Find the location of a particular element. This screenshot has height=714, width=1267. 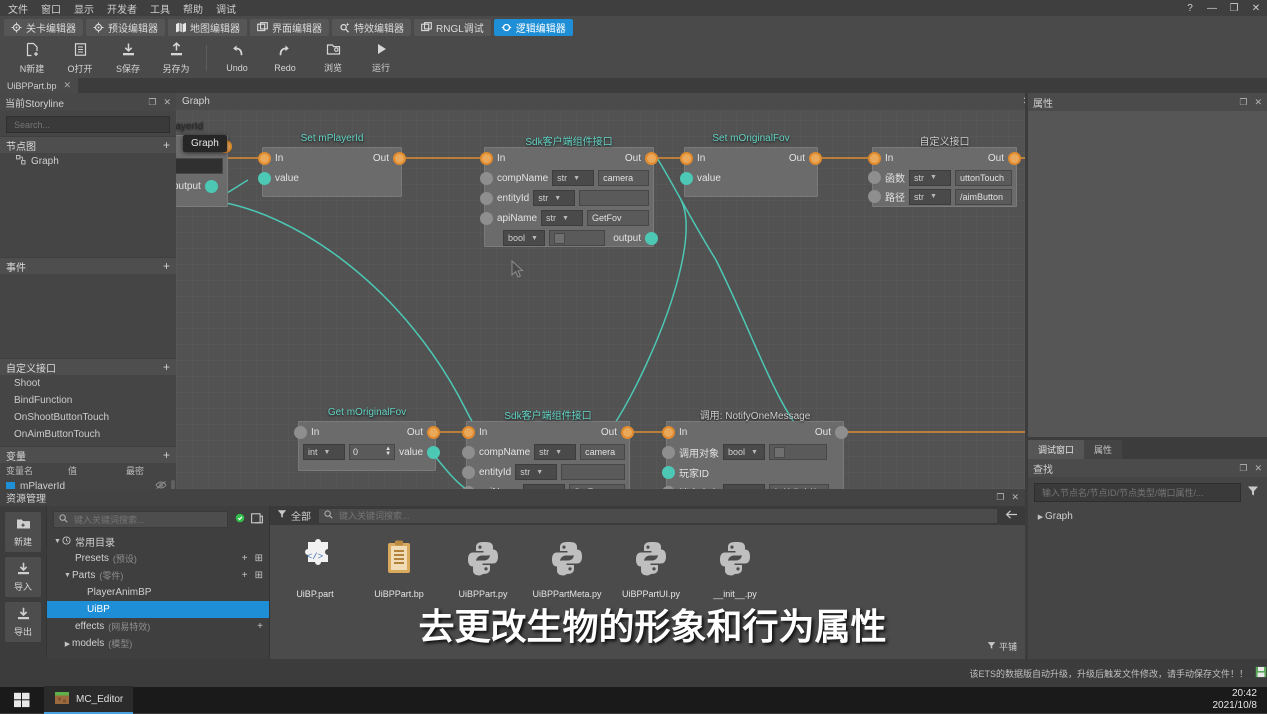

menu-item-file: 文件 is located at coordinates (18, 8).